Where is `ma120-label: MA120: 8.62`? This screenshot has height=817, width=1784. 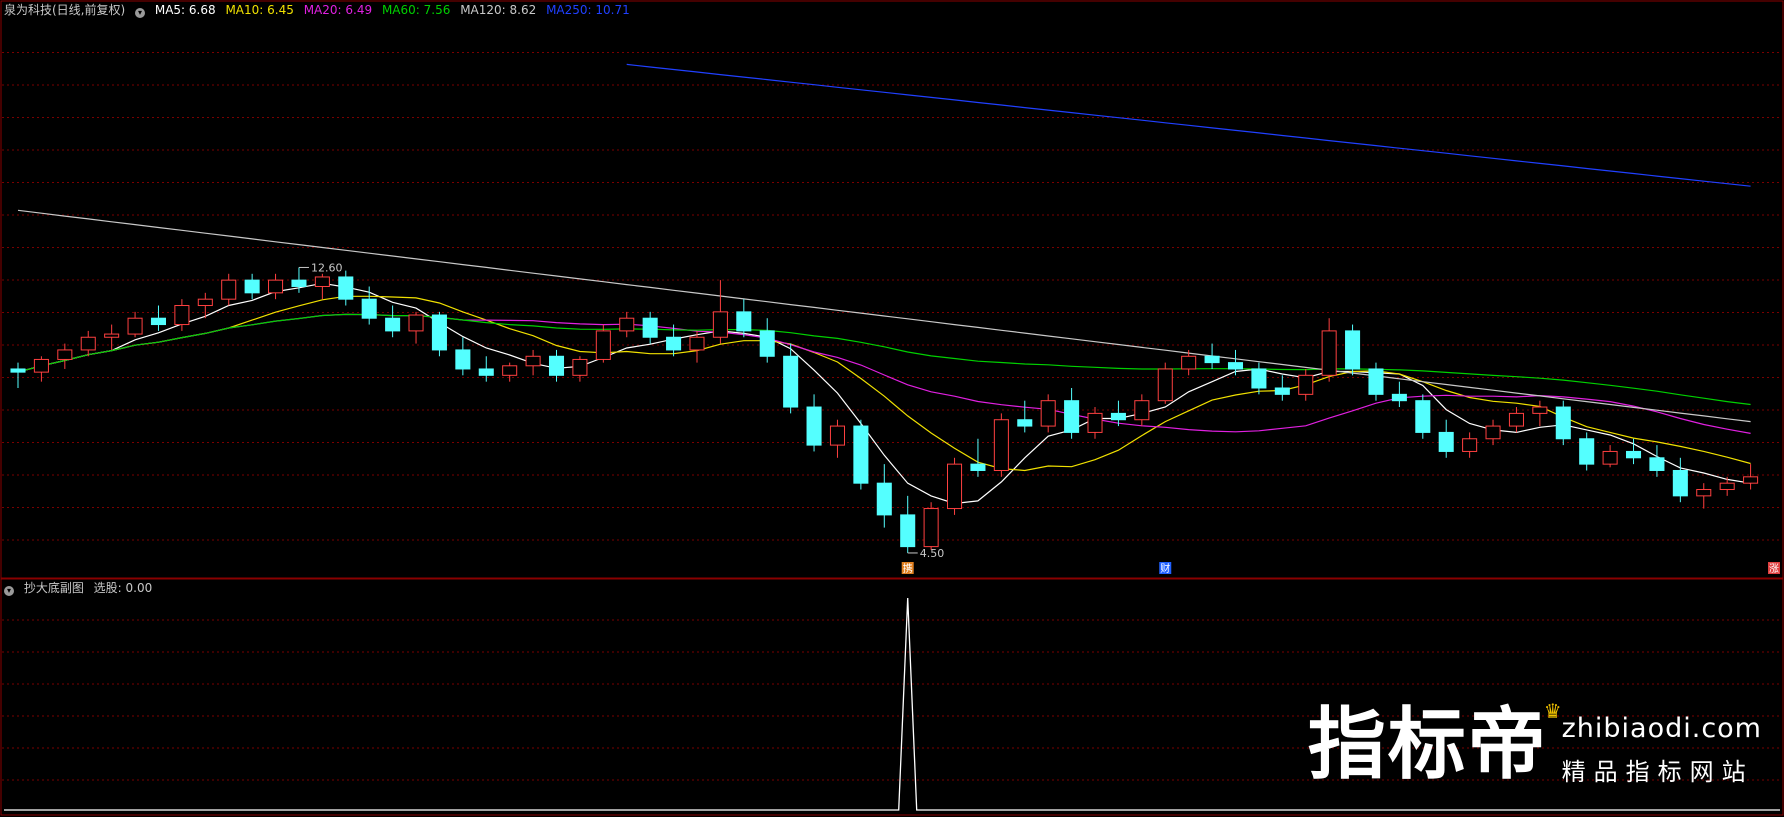
ma120-label: MA120: 8.62 is located at coordinates (498, 10).